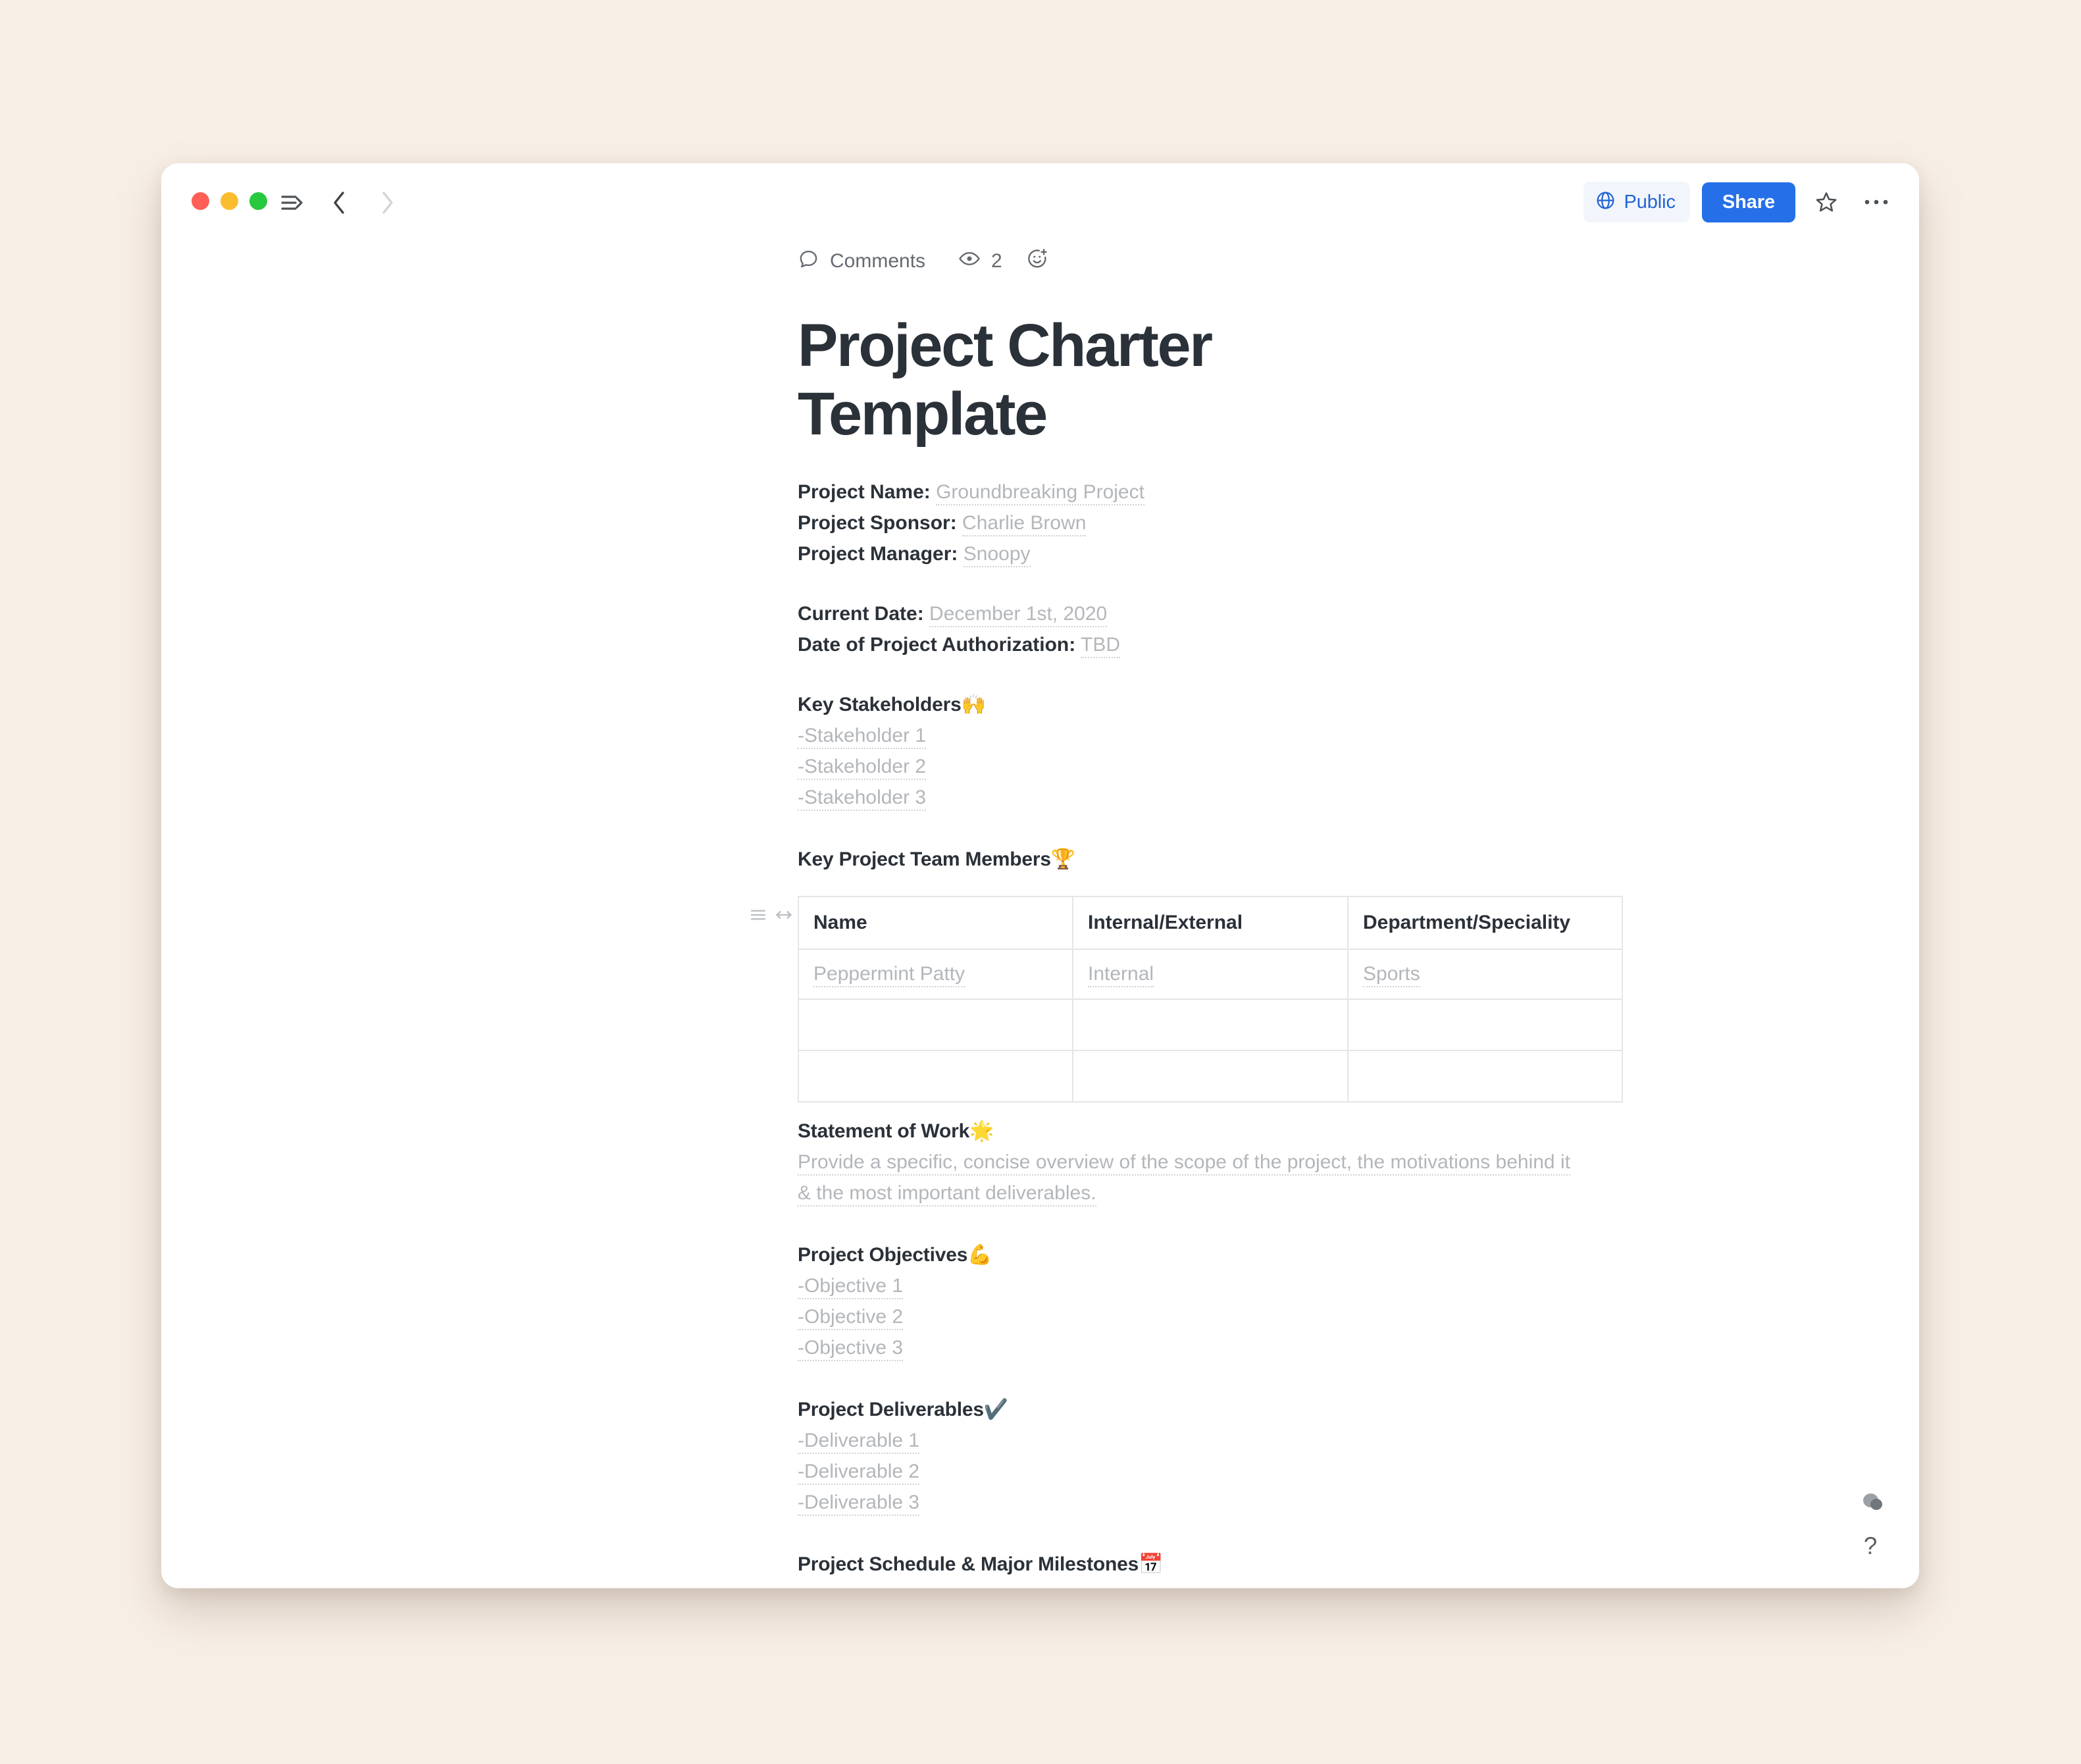  Describe the element at coordinates (1358, 1564) in the screenshot. I see `section-project-schedule: Project Schedule & Major Milestones📅` at that location.